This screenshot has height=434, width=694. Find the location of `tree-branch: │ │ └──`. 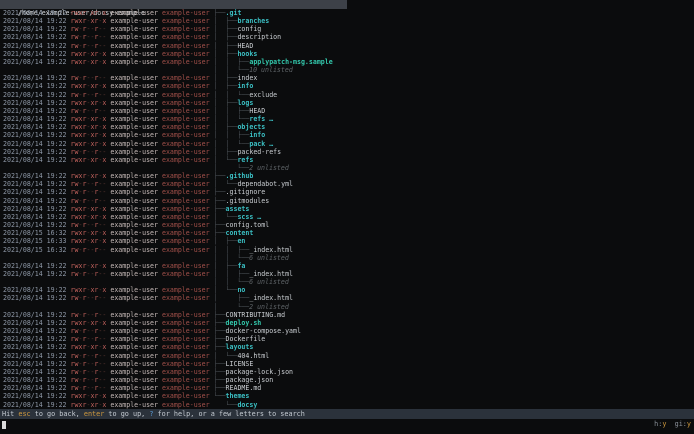

tree-branch: │ │ └── is located at coordinates (231, 143).